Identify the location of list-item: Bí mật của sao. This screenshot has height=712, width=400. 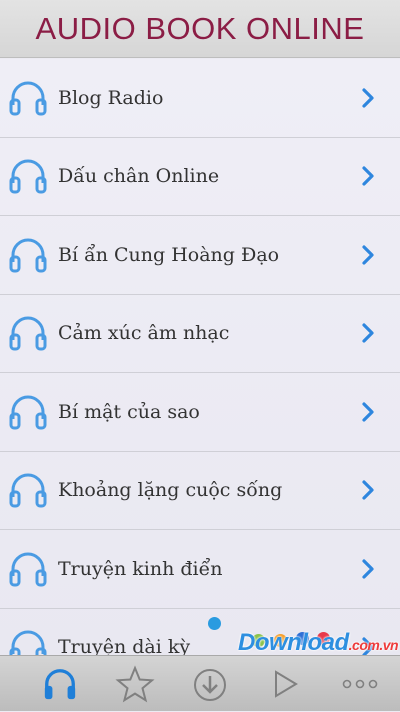
(200, 412).